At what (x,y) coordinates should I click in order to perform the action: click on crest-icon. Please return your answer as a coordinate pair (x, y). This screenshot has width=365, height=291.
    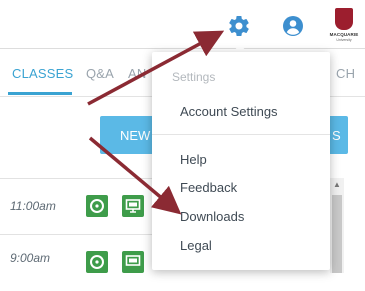
    Looking at the image, I should click on (344, 19).